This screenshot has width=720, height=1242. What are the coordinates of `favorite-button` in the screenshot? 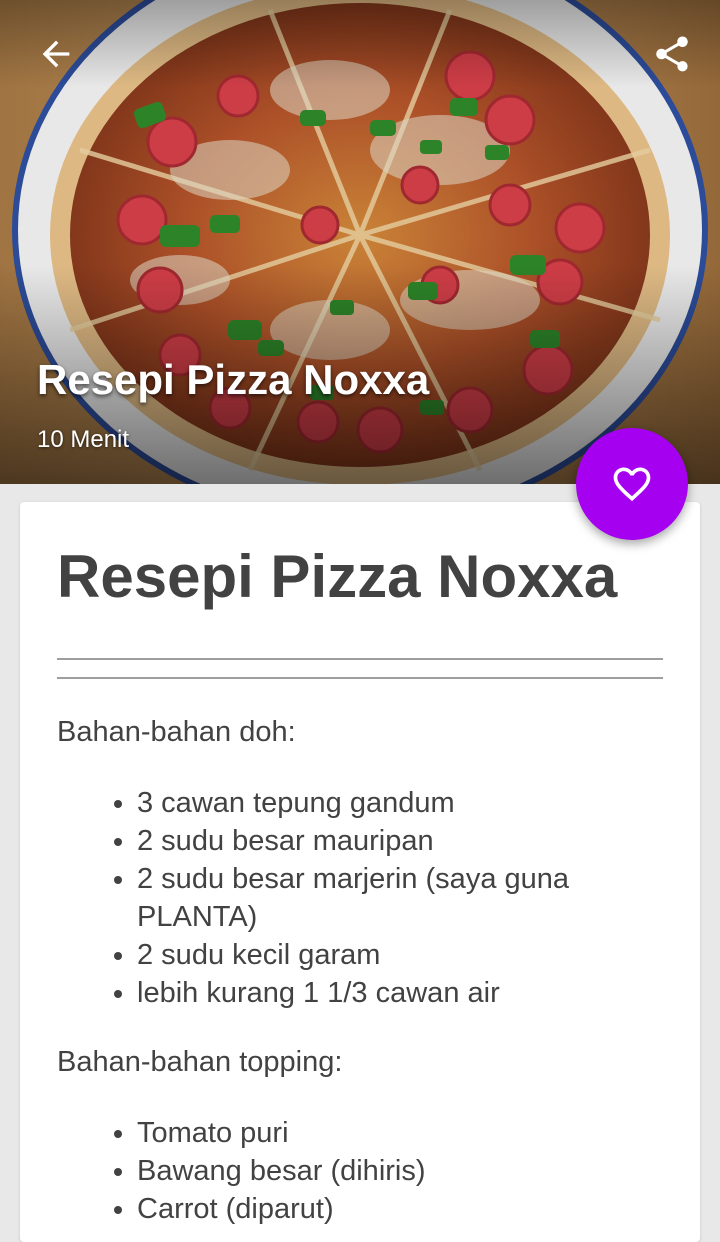 It's located at (632, 484).